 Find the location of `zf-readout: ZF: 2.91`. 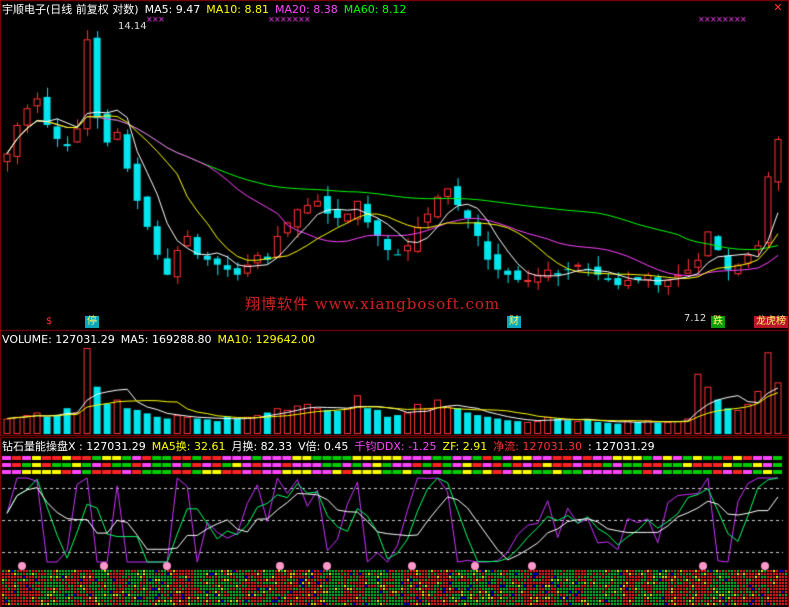

zf-readout: ZF: 2.91 is located at coordinates (465, 446).